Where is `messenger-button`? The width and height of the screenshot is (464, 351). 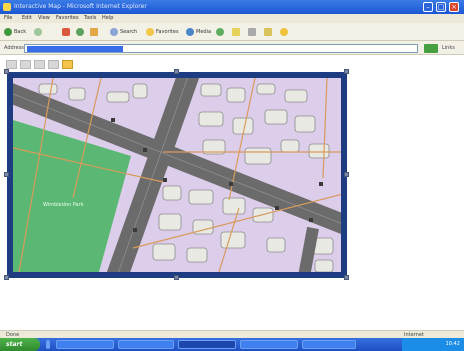 messenger-button is located at coordinates (284, 32).